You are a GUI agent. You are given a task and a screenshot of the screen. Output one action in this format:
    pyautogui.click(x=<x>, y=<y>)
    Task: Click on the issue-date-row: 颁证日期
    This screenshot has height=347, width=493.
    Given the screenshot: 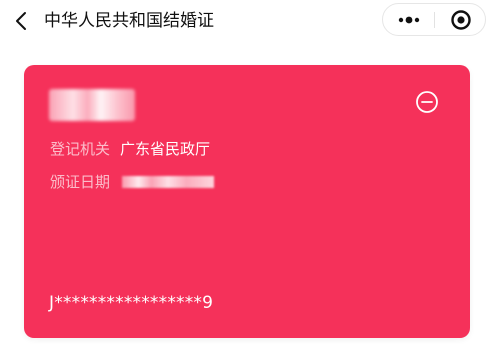 What is the action you would take?
    pyautogui.click(x=132, y=182)
    